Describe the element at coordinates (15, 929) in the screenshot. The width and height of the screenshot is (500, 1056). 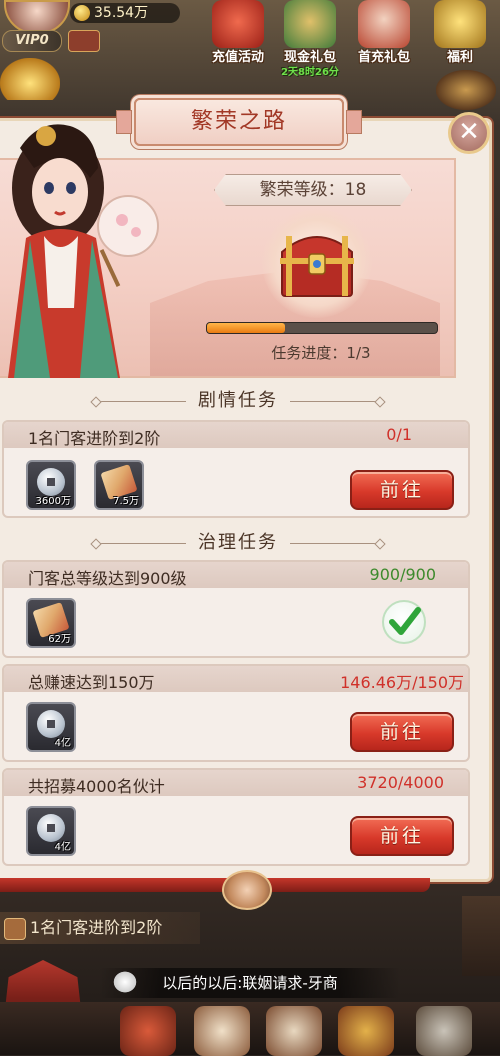
I see `quest-icon` at that location.